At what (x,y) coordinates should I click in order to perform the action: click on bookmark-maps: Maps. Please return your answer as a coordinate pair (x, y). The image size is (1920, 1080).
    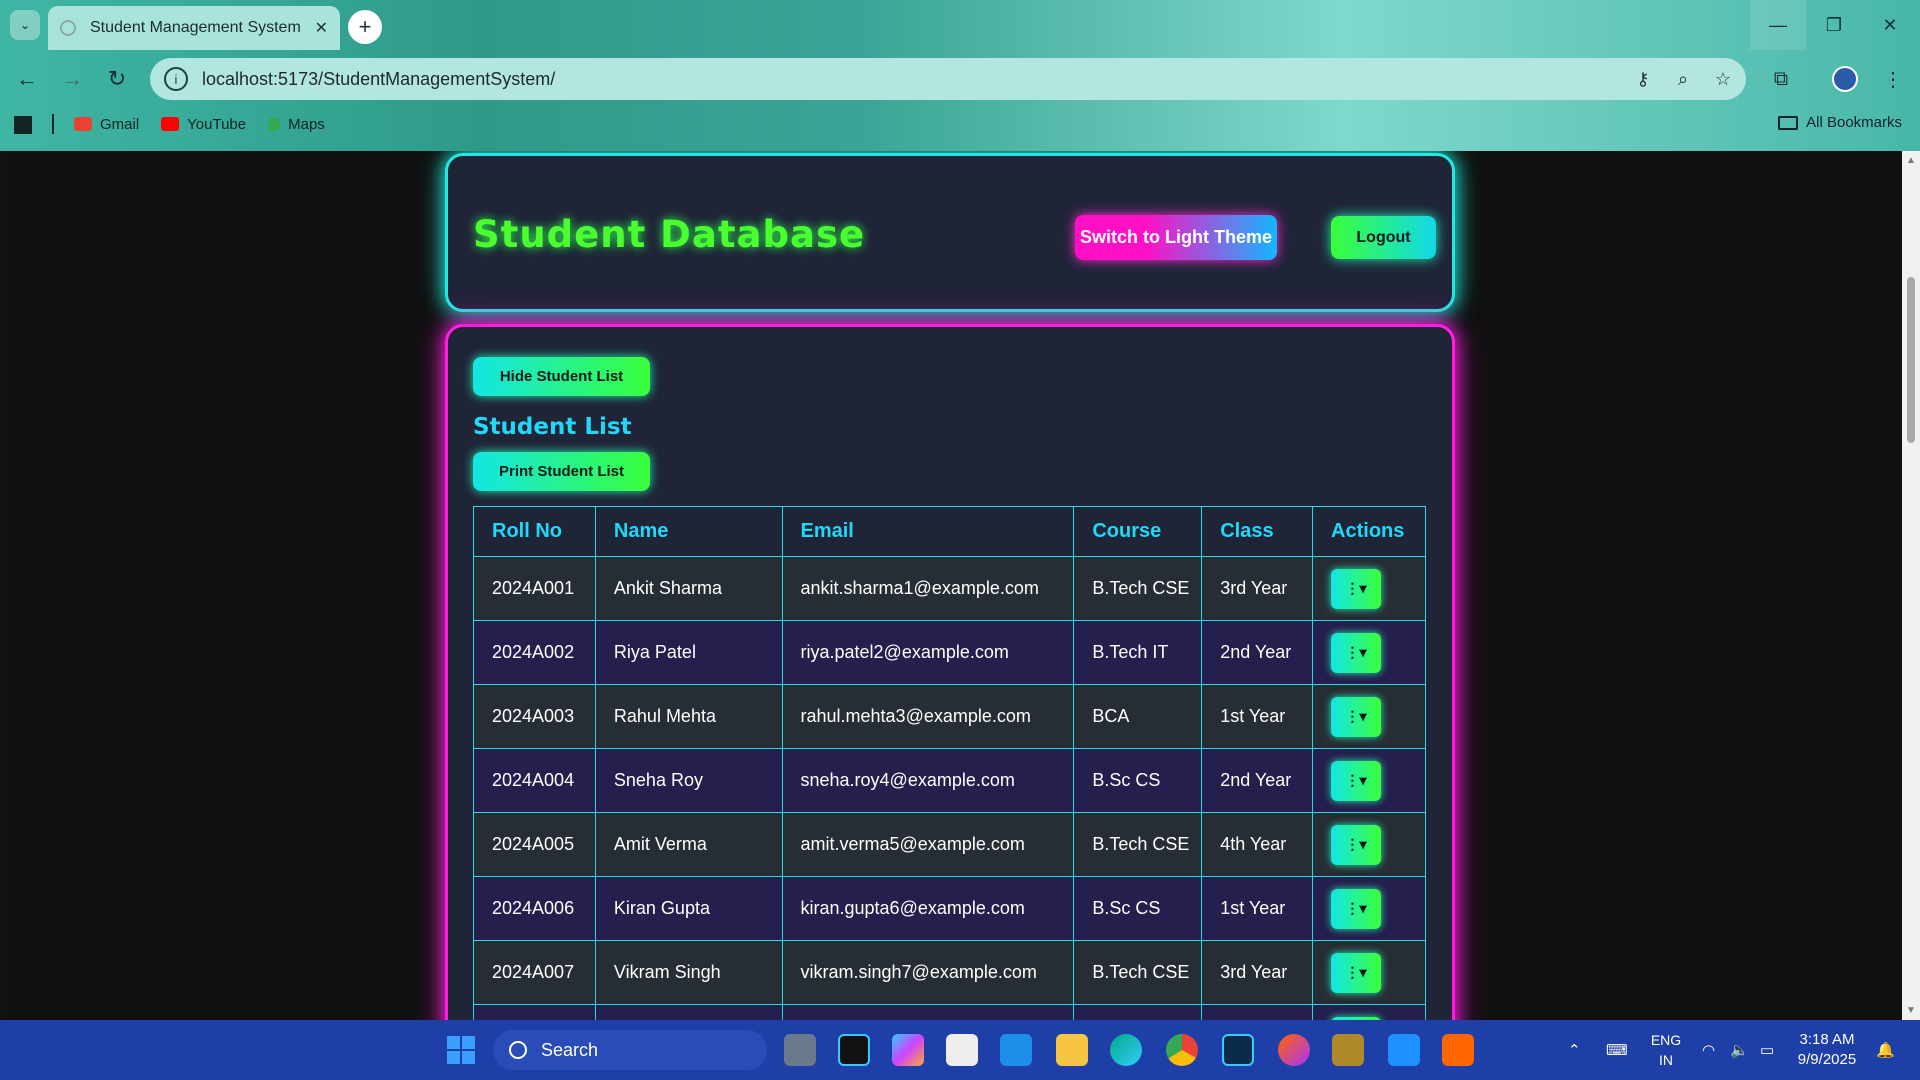
    Looking at the image, I should click on (296, 124).